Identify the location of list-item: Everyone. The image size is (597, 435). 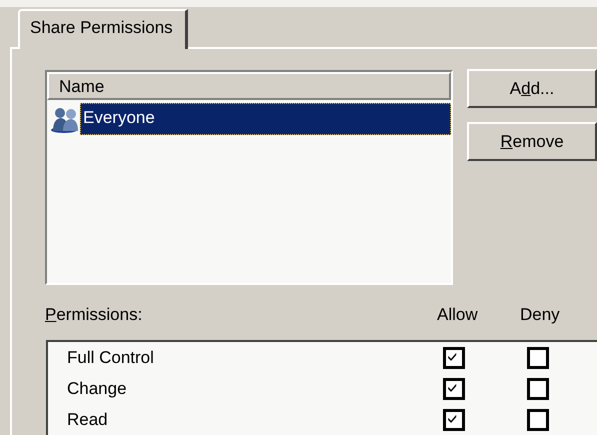
(265, 119).